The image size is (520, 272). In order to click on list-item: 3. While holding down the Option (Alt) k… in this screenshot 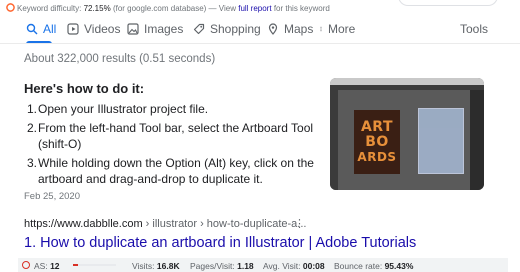, I will do `click(169, 171)`.